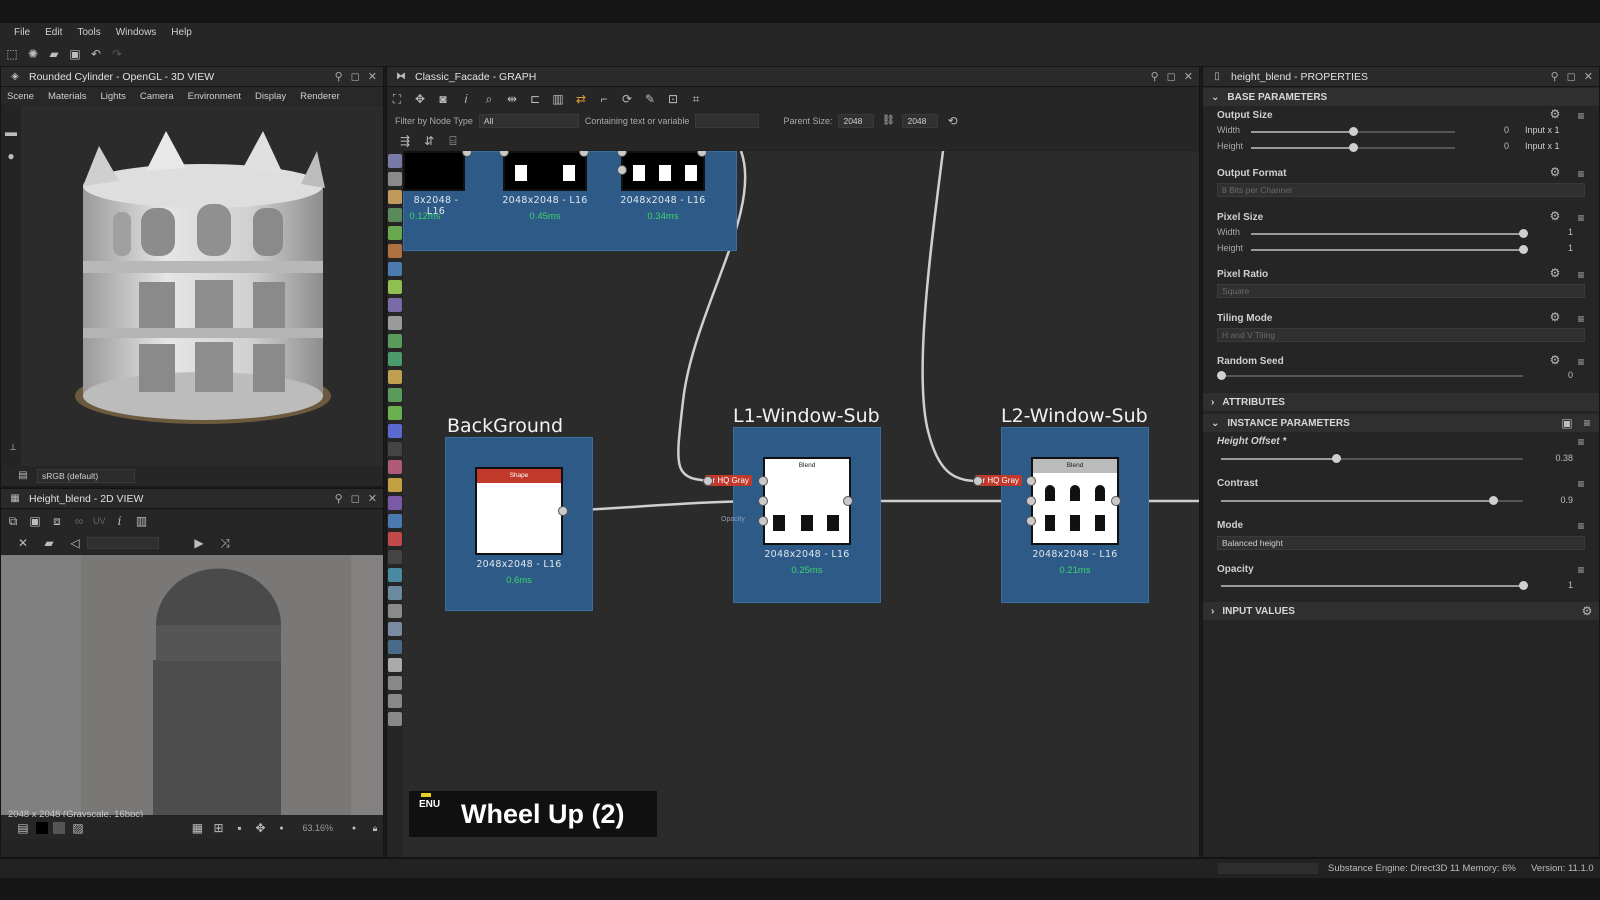 The image size is (1600, 900). What do you see at coordinates (270, 96) in the screenshot?
I see `tab-display: Display` at bounding box center [270, 96].